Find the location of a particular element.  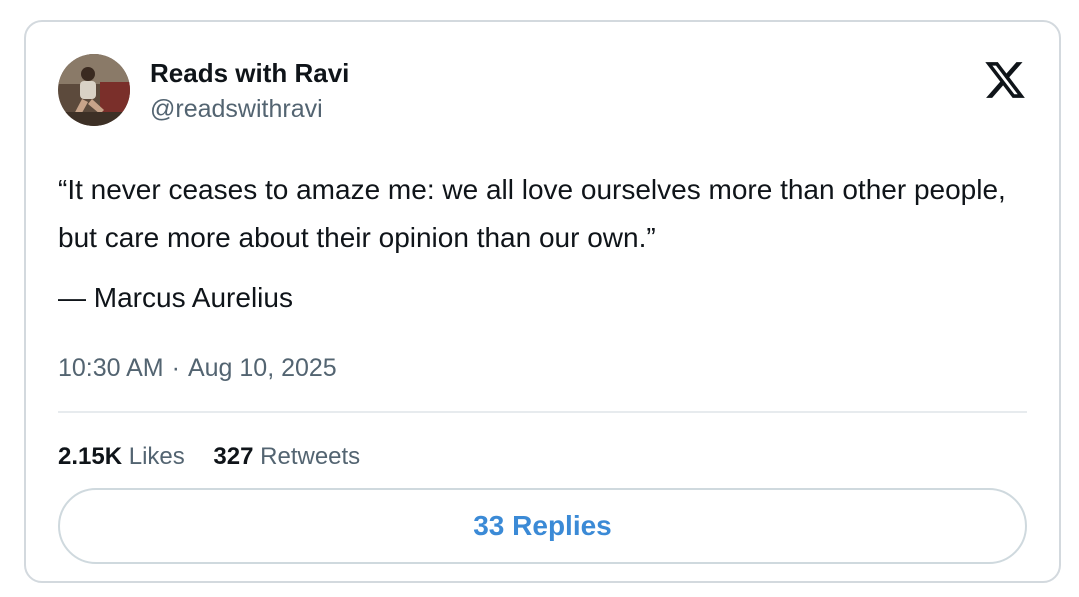

tweet-time: 10:30 AM is located at coordinates (111, 368).